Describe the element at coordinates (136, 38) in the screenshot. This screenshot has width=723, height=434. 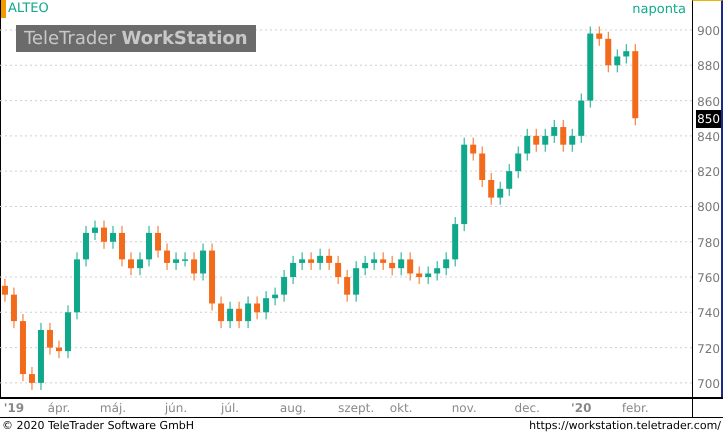
I see `brand-logo: TeleTrader WorkStation` at that location.